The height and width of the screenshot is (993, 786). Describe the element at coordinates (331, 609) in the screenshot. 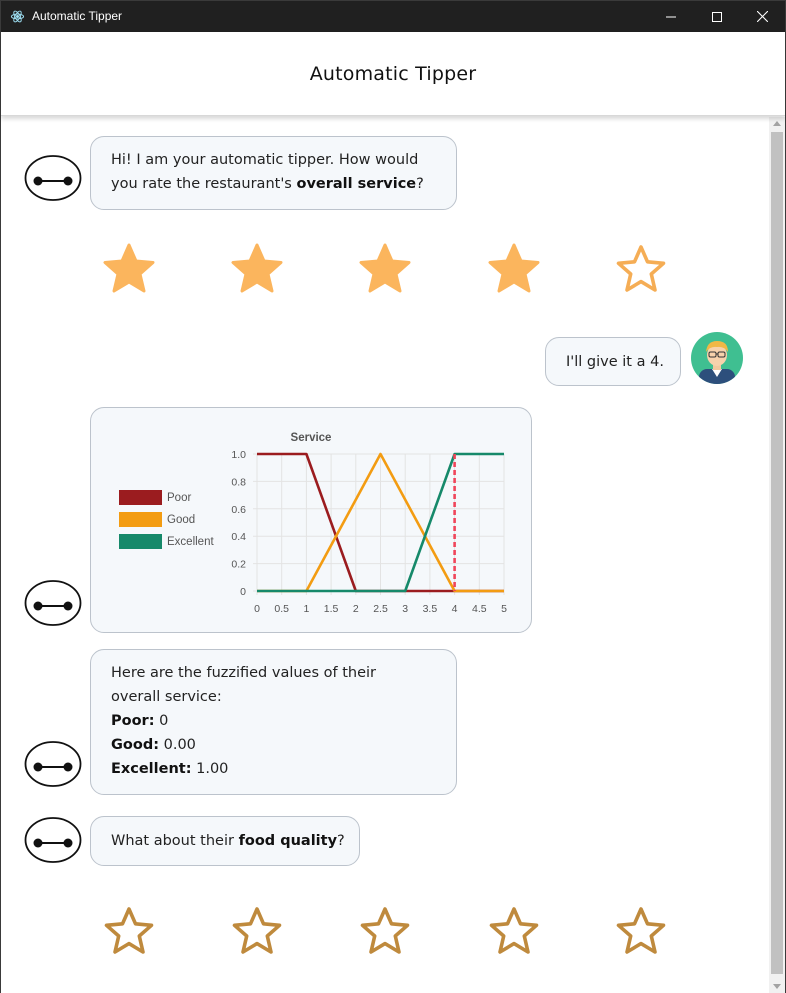

I see `x-tick-label: 1.5` at that location.